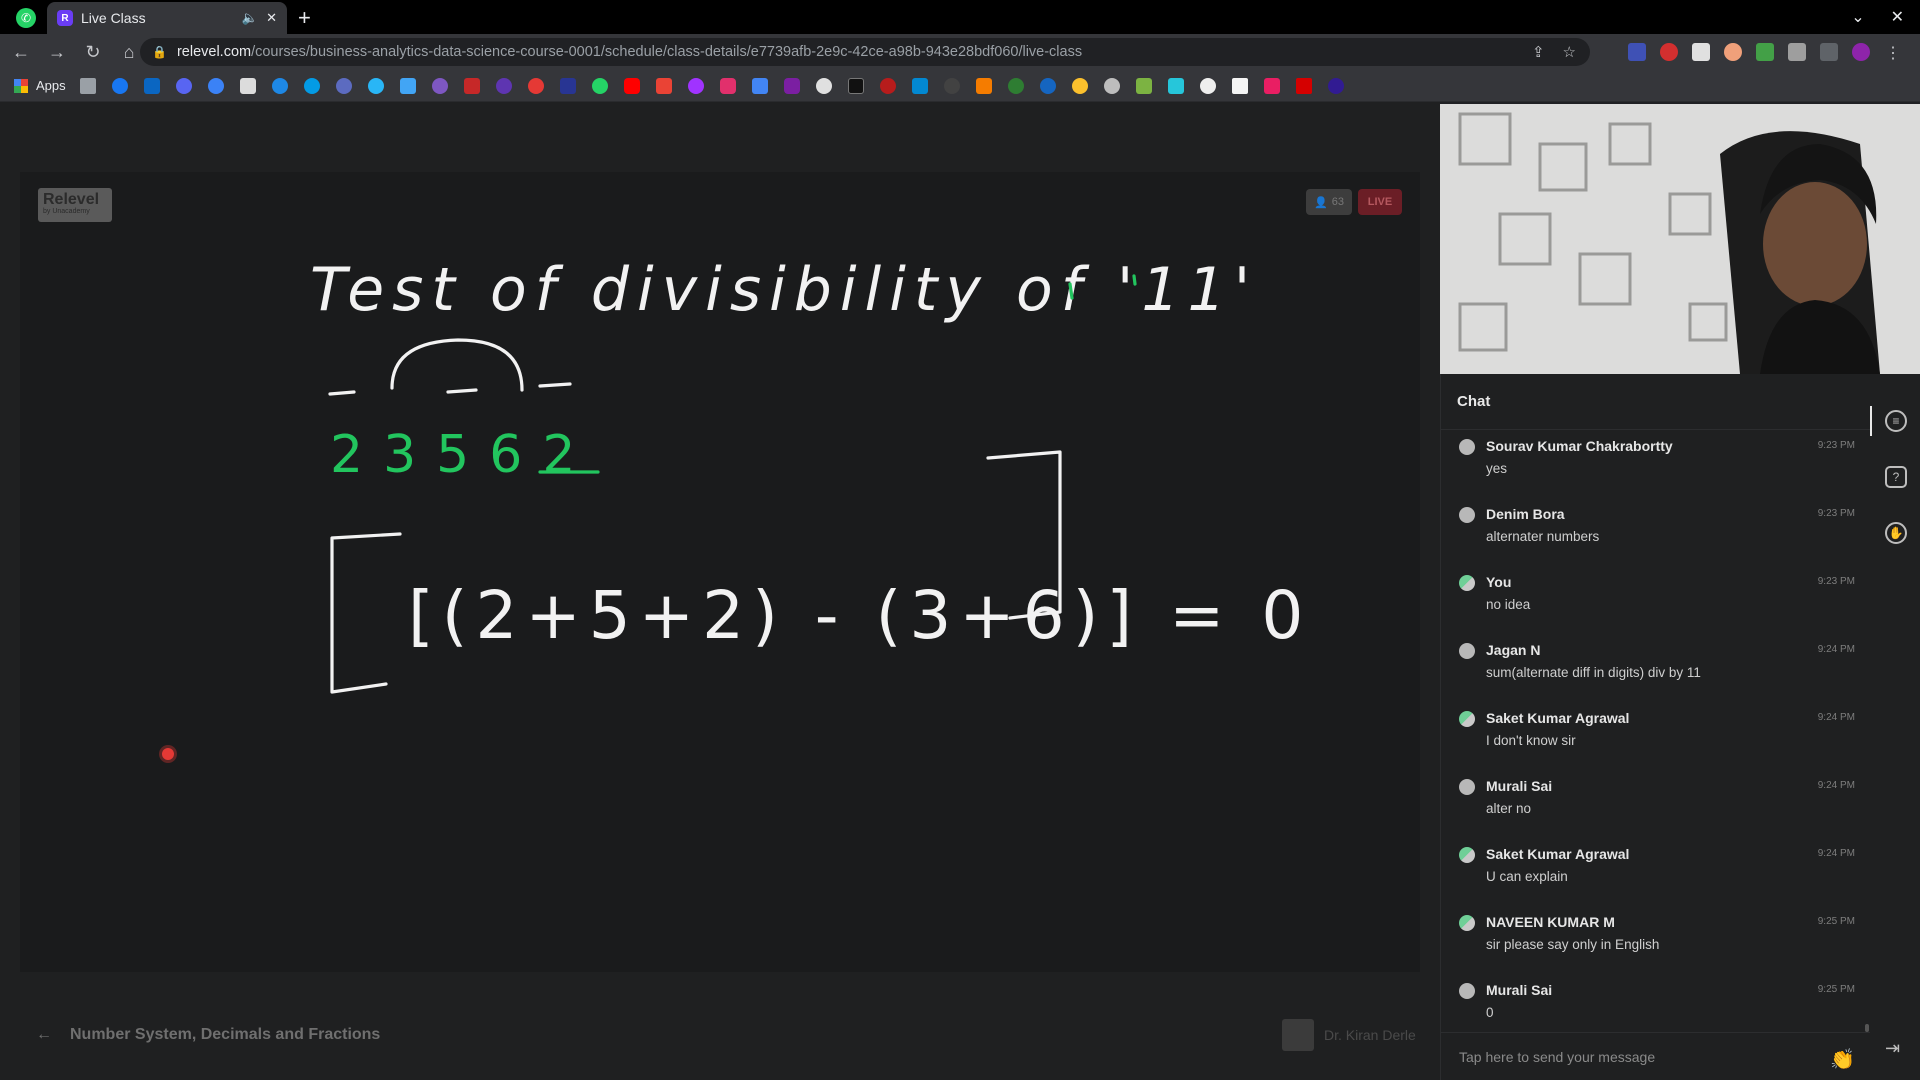  Describe the element at coordinates (1629, 1056) in the screenshot. I see `chat-message-input` at that location.